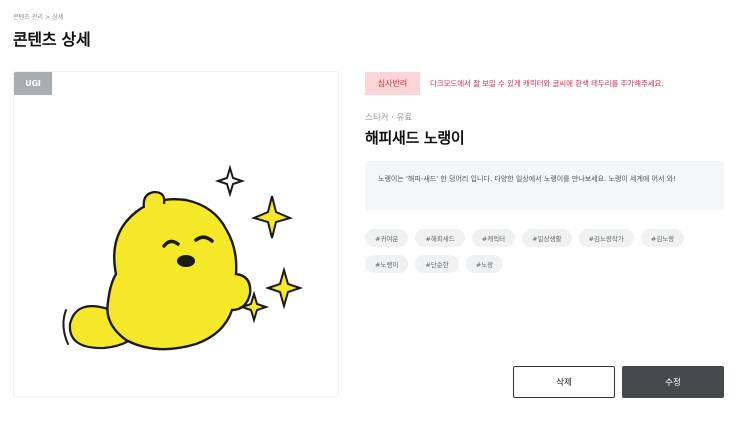 The image size is (743, 440). I want to click on breadcrumb: 콘텐츠 관리 > 상세, so click(38, 17).